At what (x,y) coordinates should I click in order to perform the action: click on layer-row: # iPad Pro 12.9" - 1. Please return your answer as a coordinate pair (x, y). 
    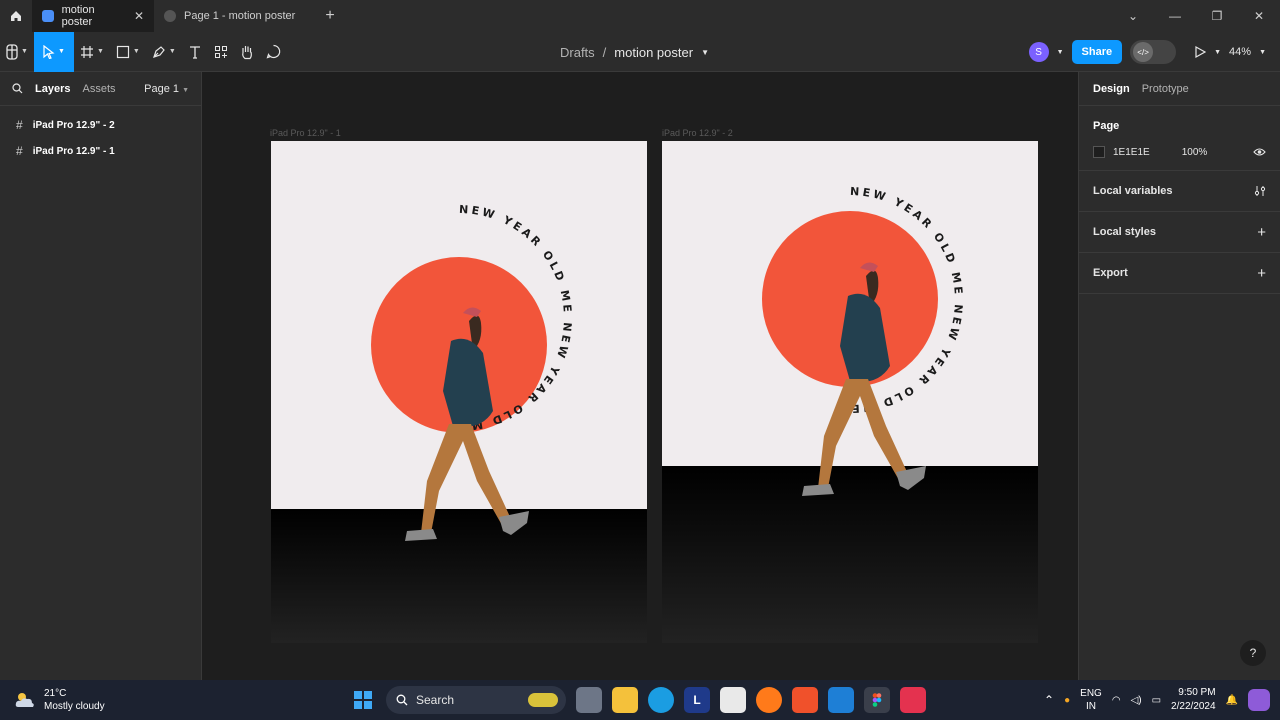
    Looking at the image, I should click on (100, 151).